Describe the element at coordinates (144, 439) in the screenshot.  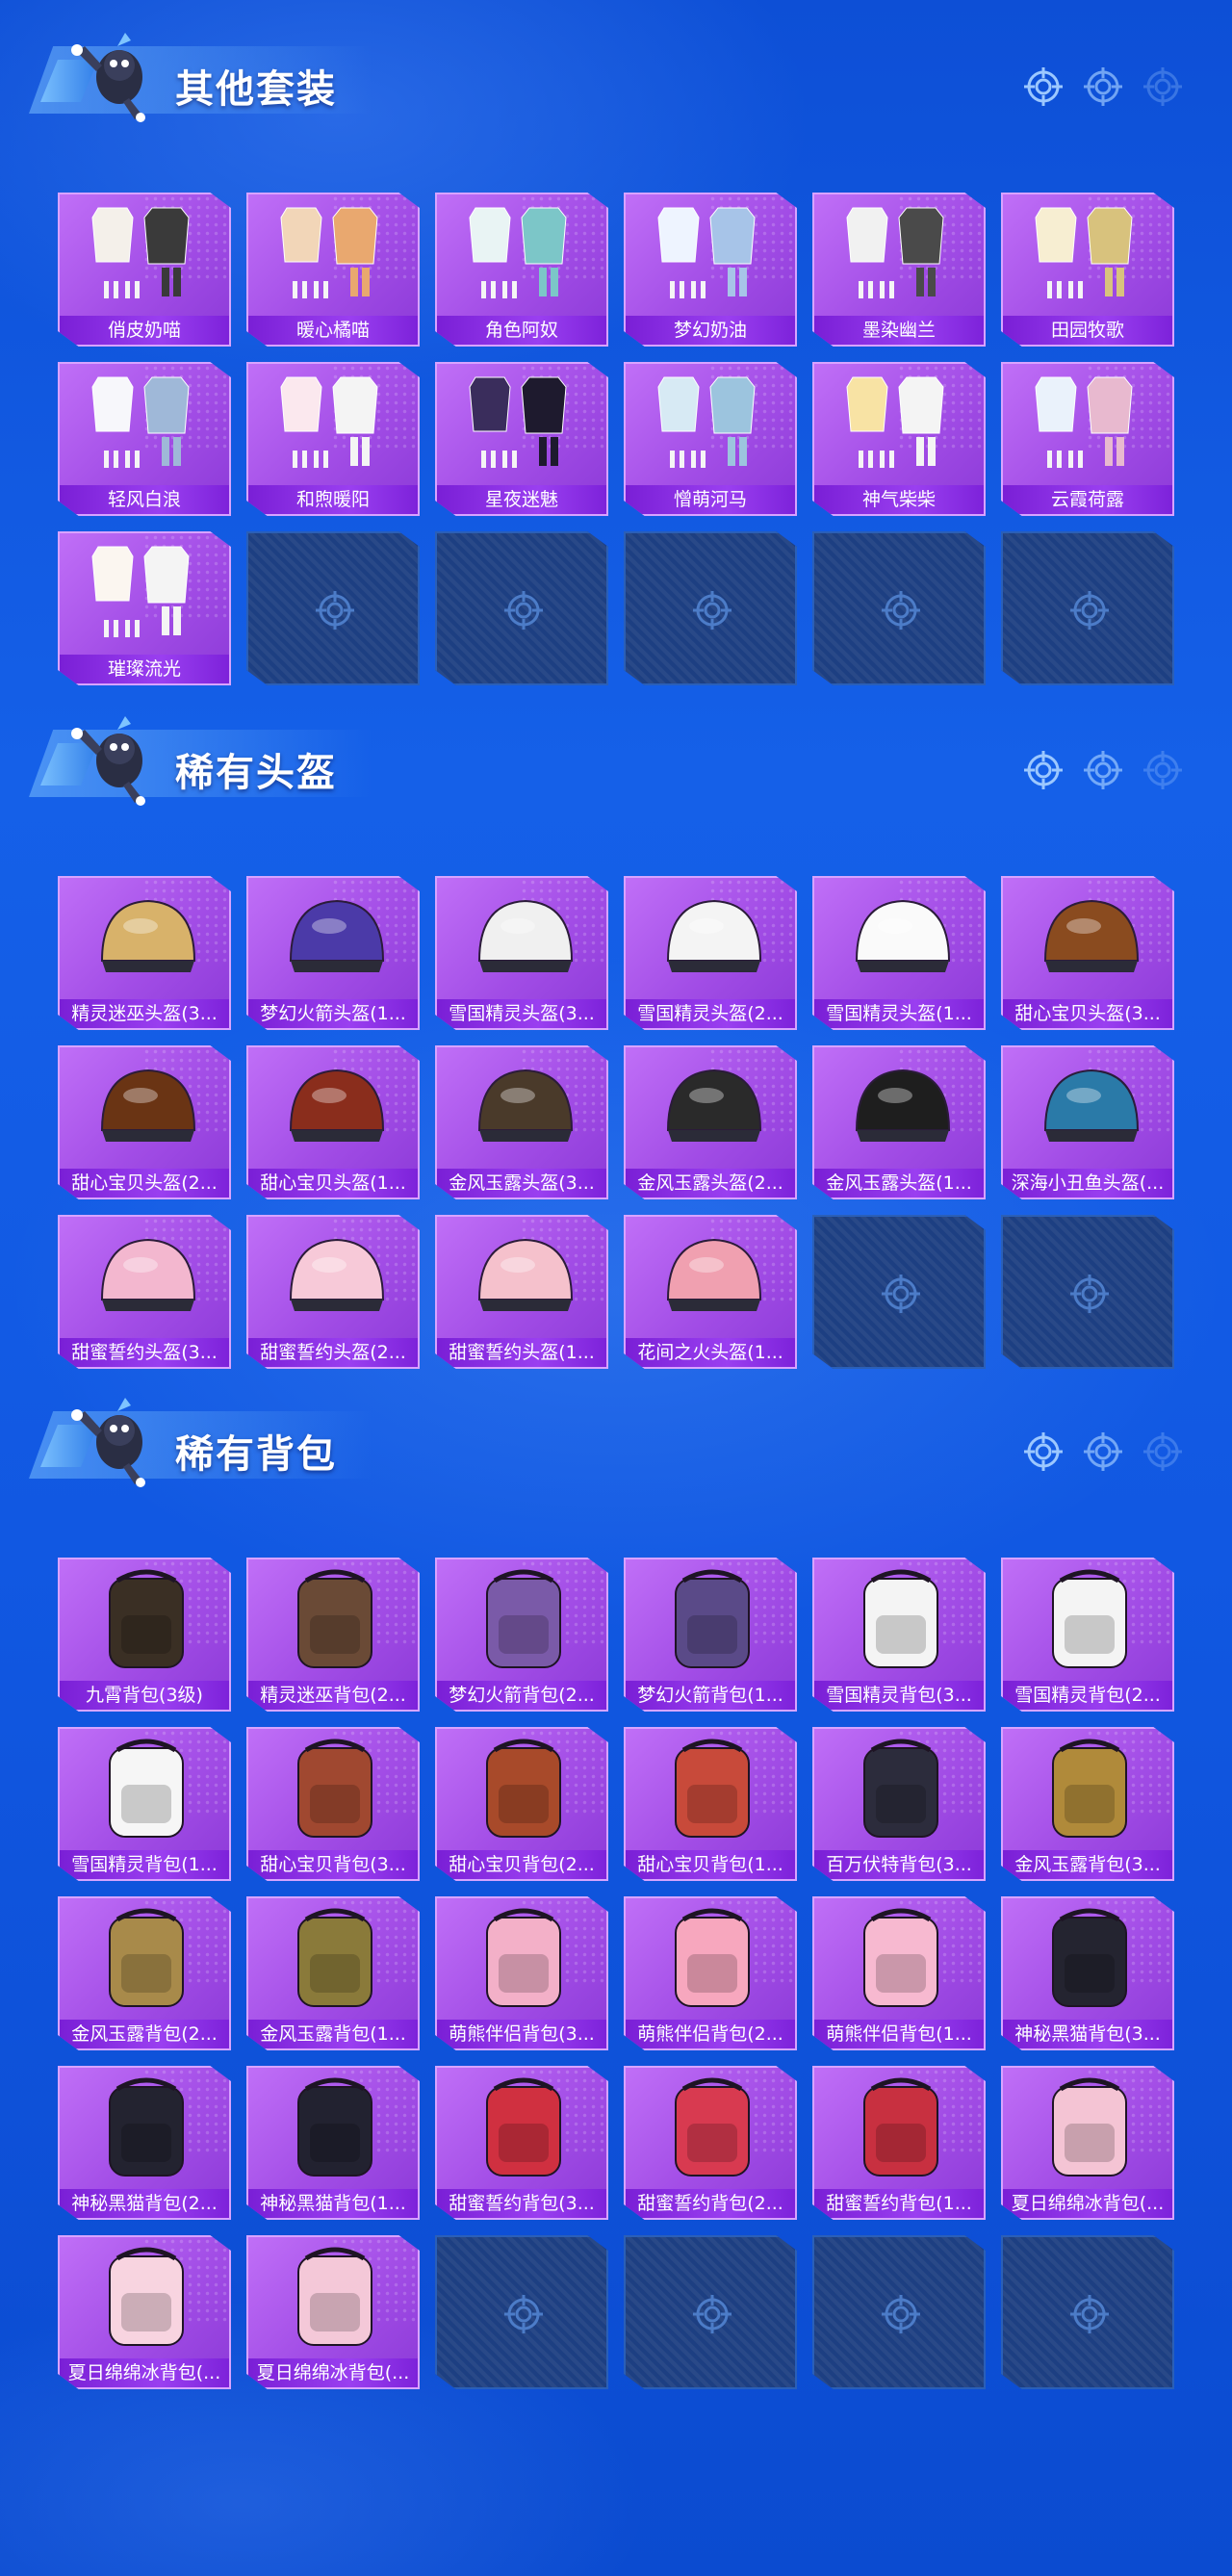
I see `outfit-card: 轻风白浪` at that location.